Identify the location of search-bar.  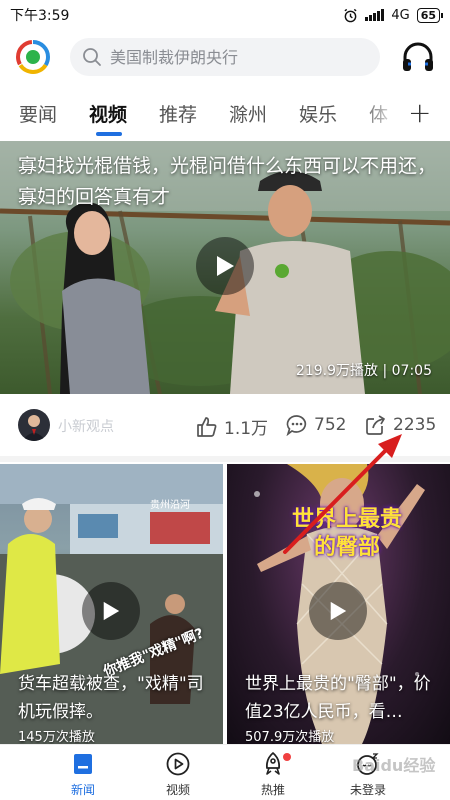
(225, 57).